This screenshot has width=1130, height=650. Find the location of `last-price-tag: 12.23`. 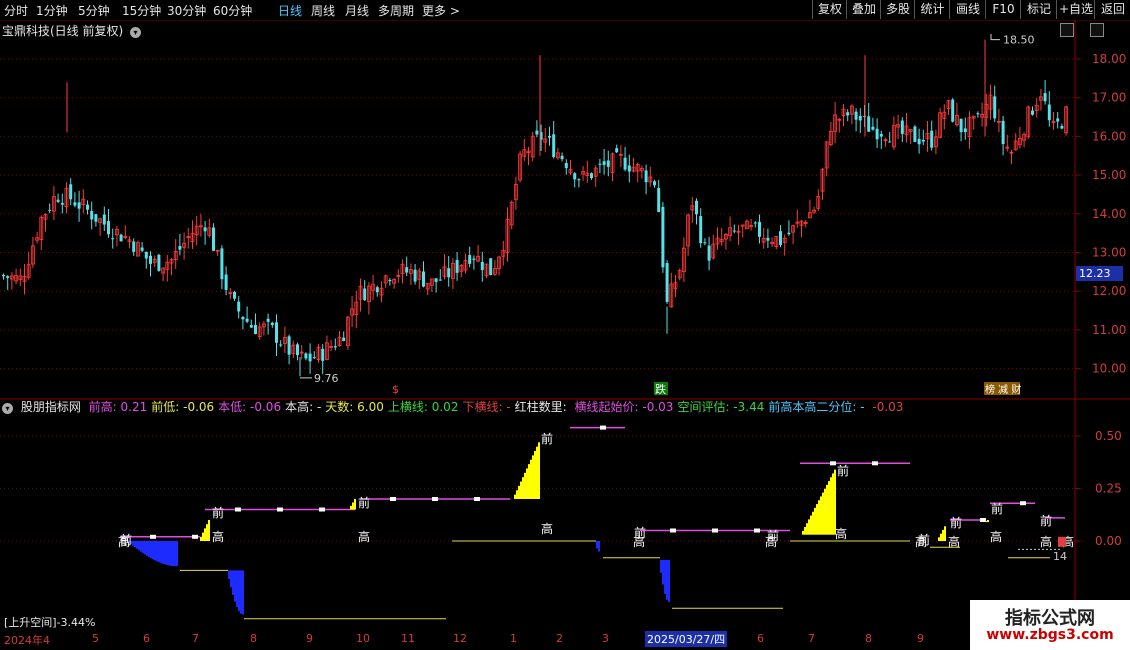

last-price-tag: 12.23 is located at coordinates (1099, 273).